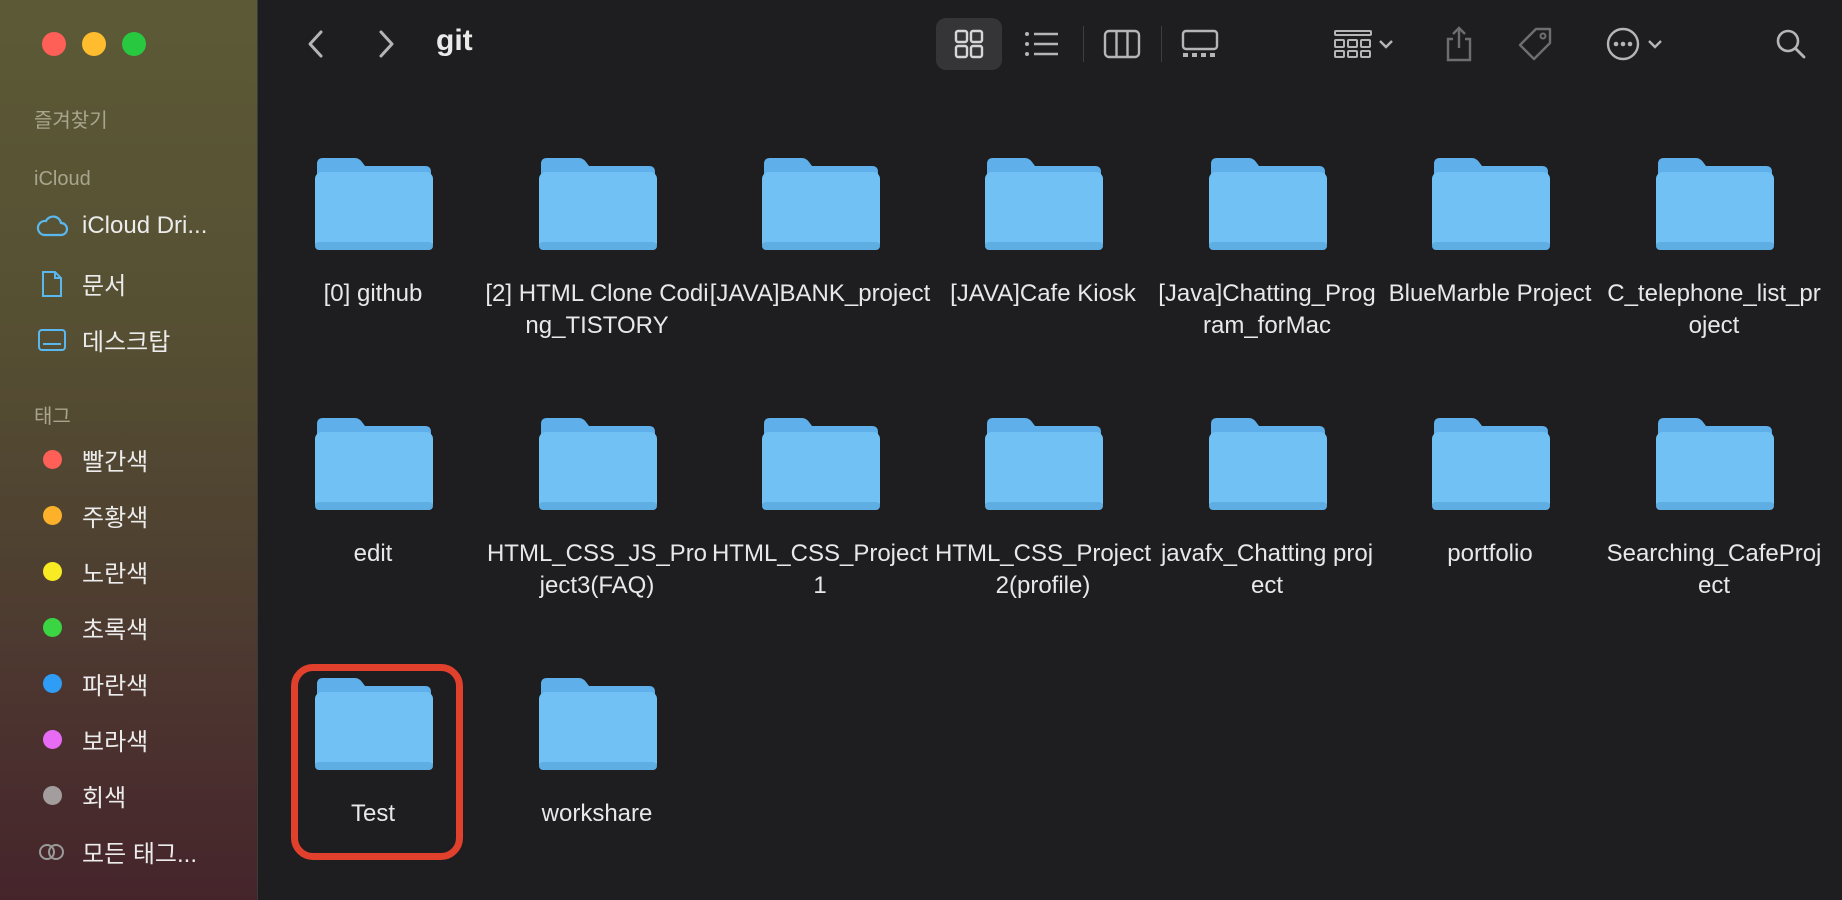 The height and width of the screenshot is (900, 1842). I want to click on folder-item: HTML_CSS_Project1, so click(820, 506).